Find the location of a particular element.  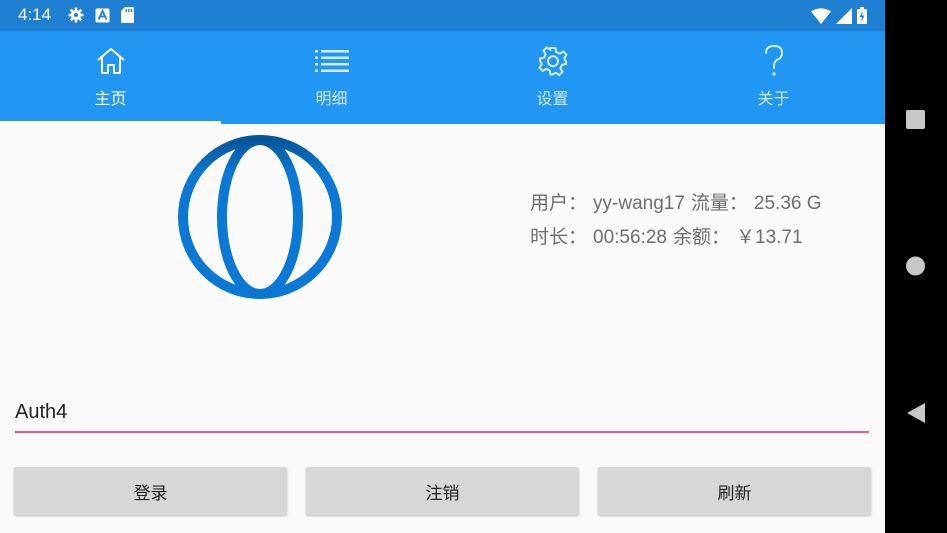

balance-value: ￥13.71 is located at coordinates (769, 237).